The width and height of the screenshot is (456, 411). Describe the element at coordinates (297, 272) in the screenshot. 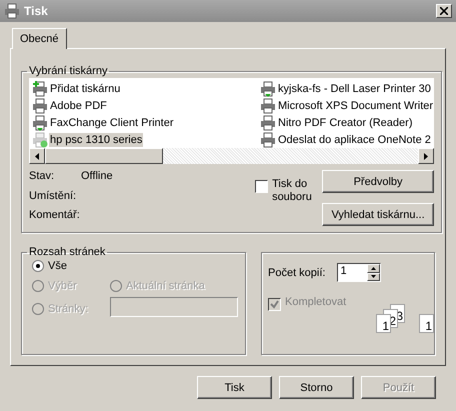

I see `copies-label: Počet kopií:` at that location.